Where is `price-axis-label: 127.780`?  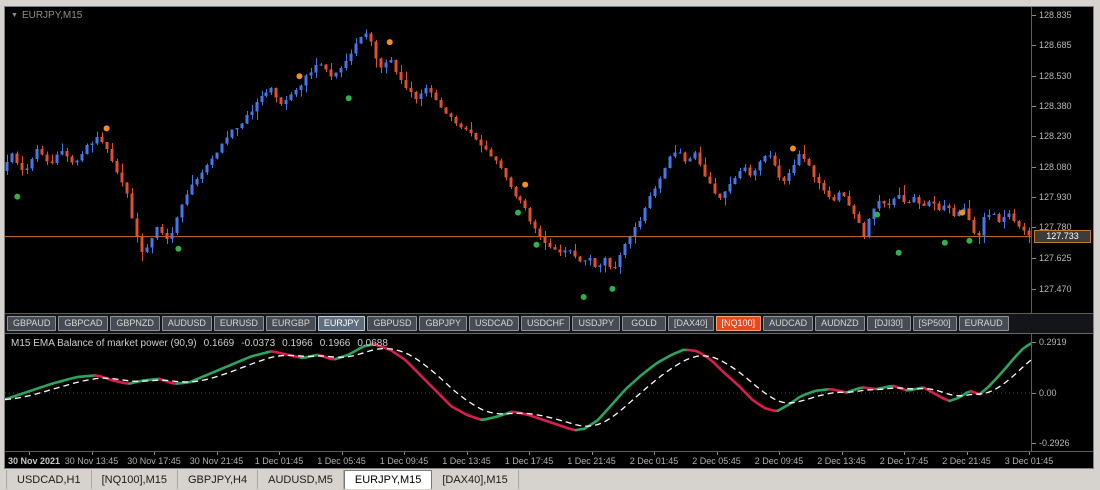 price-axis-label: 127.780 is located at coordinates (1055, 226).